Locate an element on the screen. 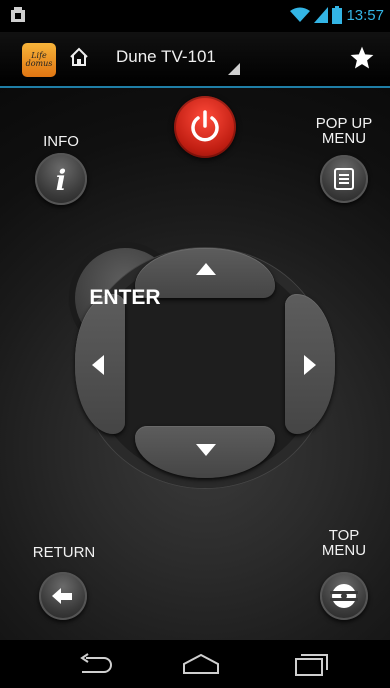  popup-menu-button is located at coordinates (344, 179).